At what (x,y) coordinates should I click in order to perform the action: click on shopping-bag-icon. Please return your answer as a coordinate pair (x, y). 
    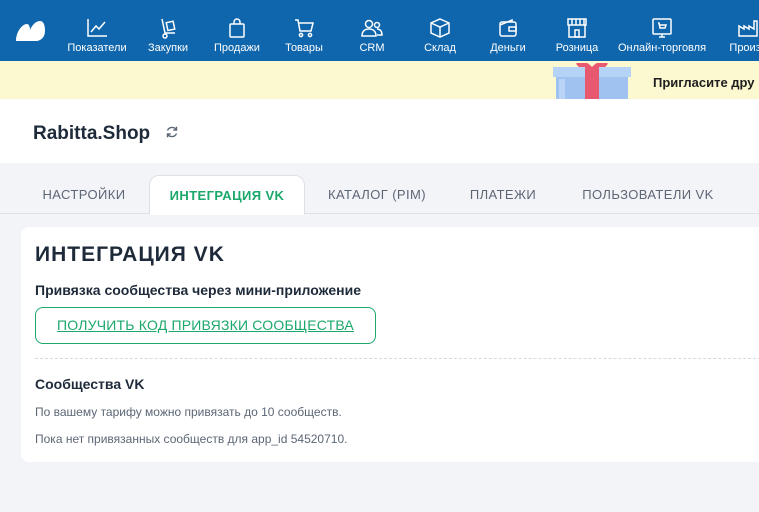
    Looking at the image, I should click on (237, 28).